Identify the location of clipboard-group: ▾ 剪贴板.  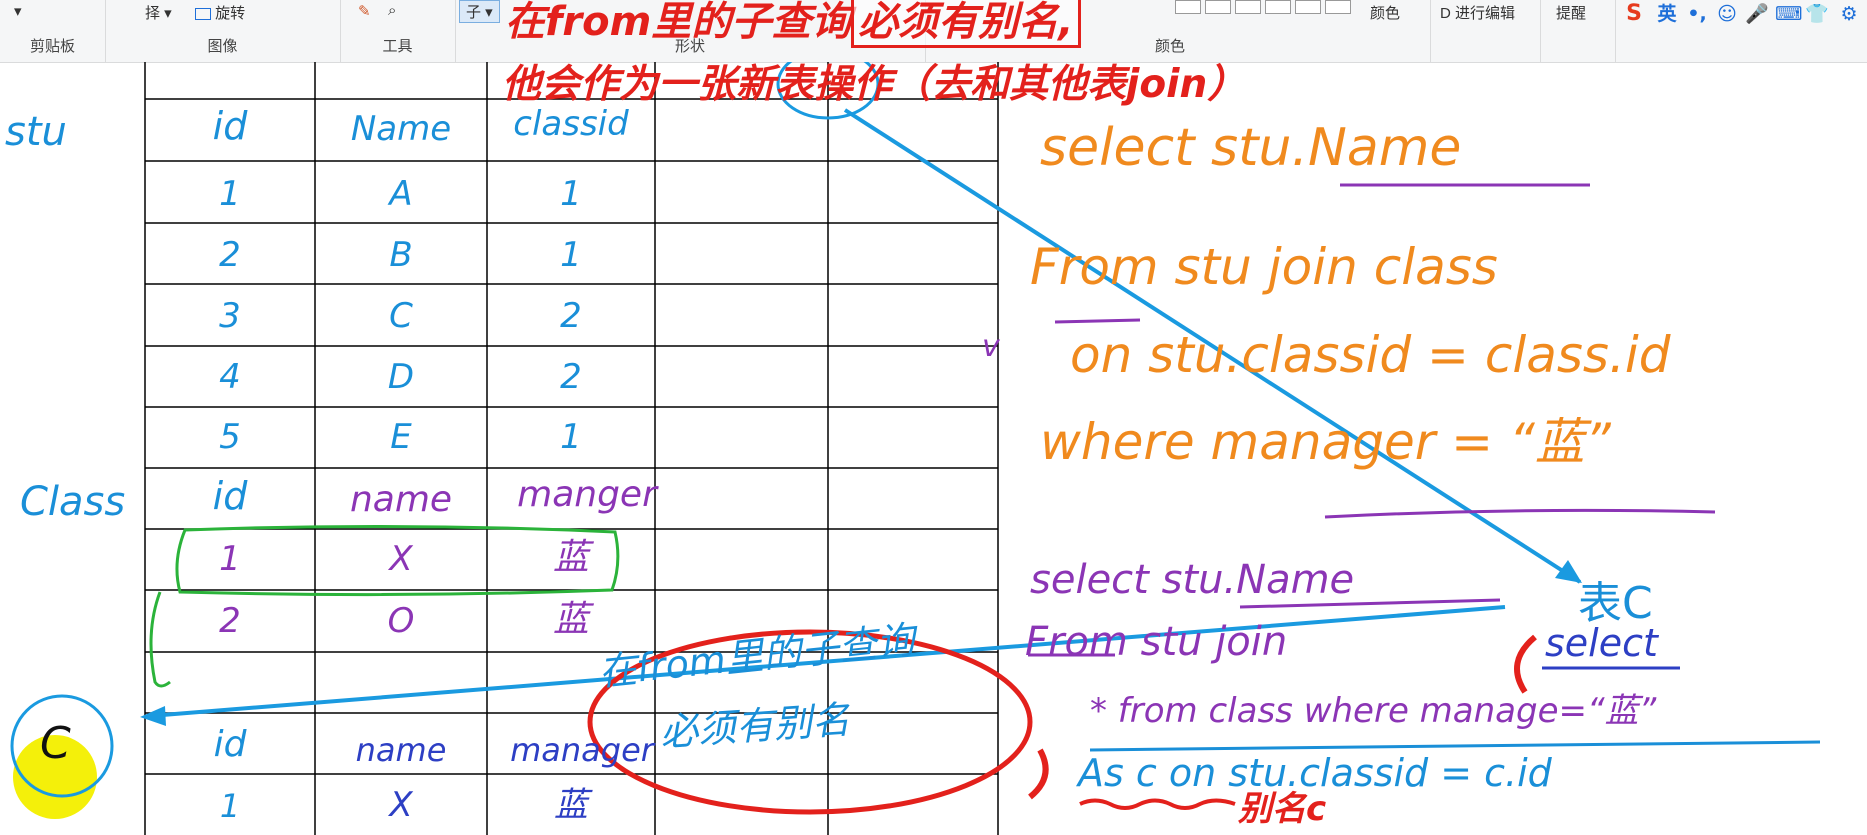
(53, 31).